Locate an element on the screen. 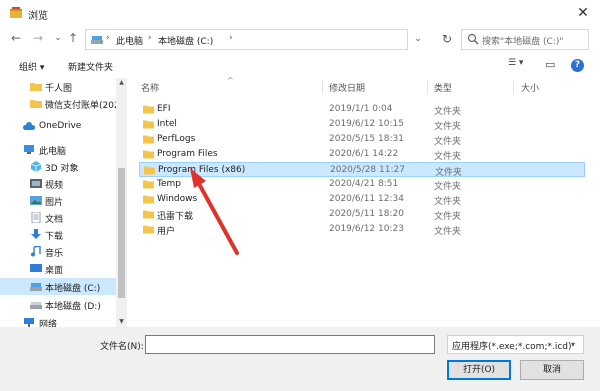  table-row: Windows 2020/6/11 12:34 文件夹 is located at coordinates (362, 199).